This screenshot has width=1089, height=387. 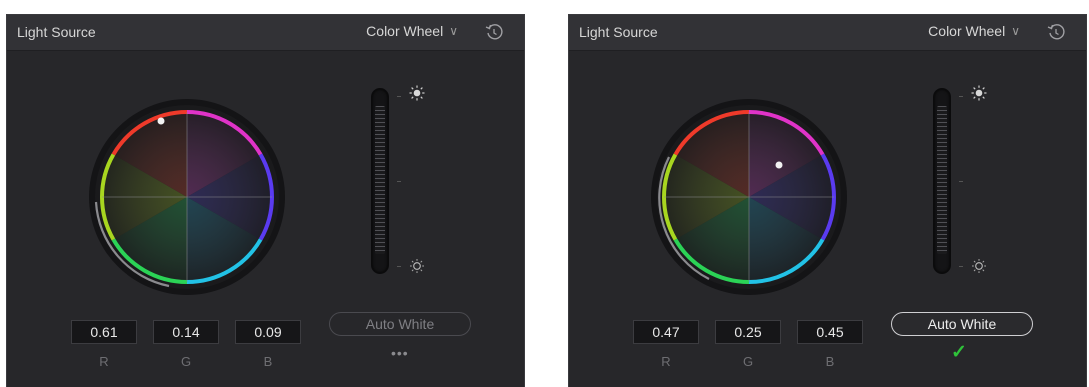 I want to click on r-value-field: 0.47, so click(x=666, y=332).